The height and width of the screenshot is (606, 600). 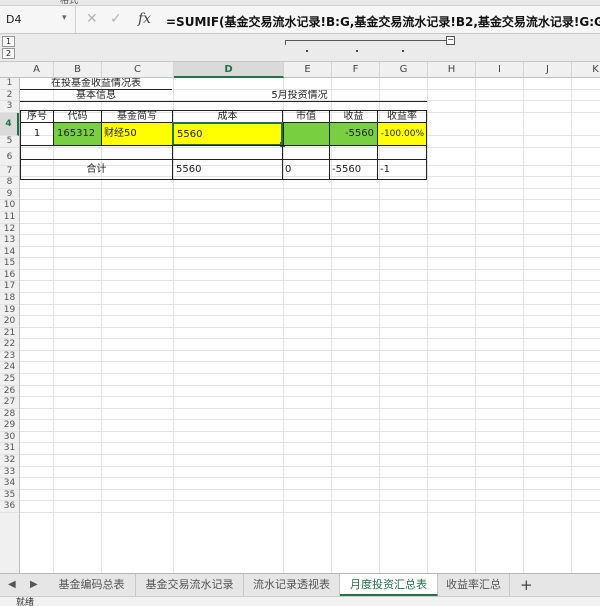 What do you see at coordinates (78, 70) in the screenshot?
I see `column-header-b: B` at bounding box center [78, 70].